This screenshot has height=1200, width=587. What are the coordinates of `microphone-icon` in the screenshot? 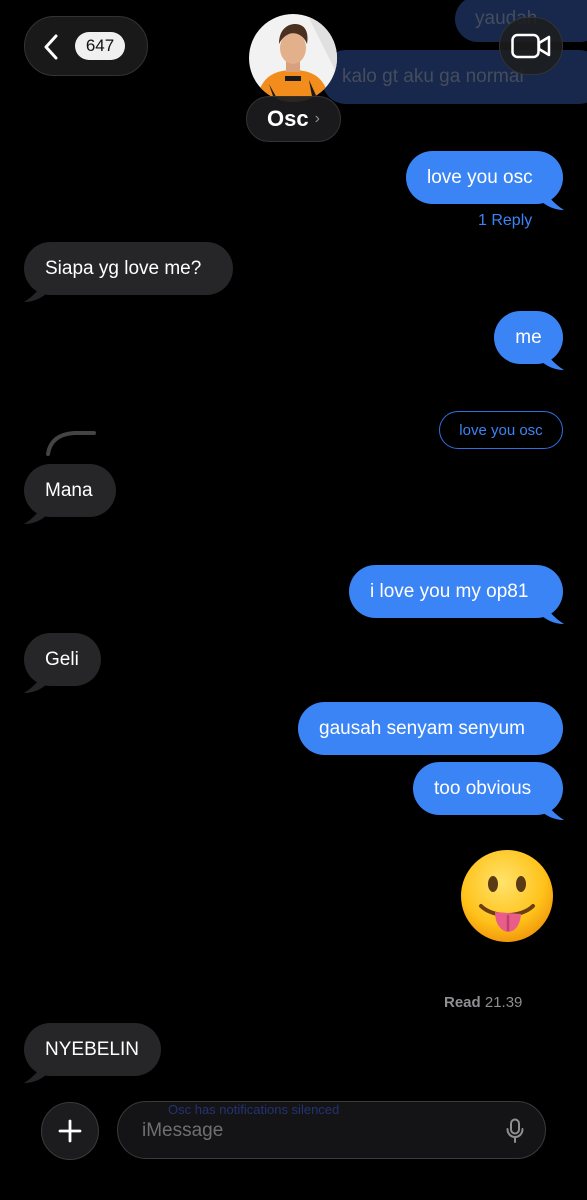 It's located at (515, 1131).